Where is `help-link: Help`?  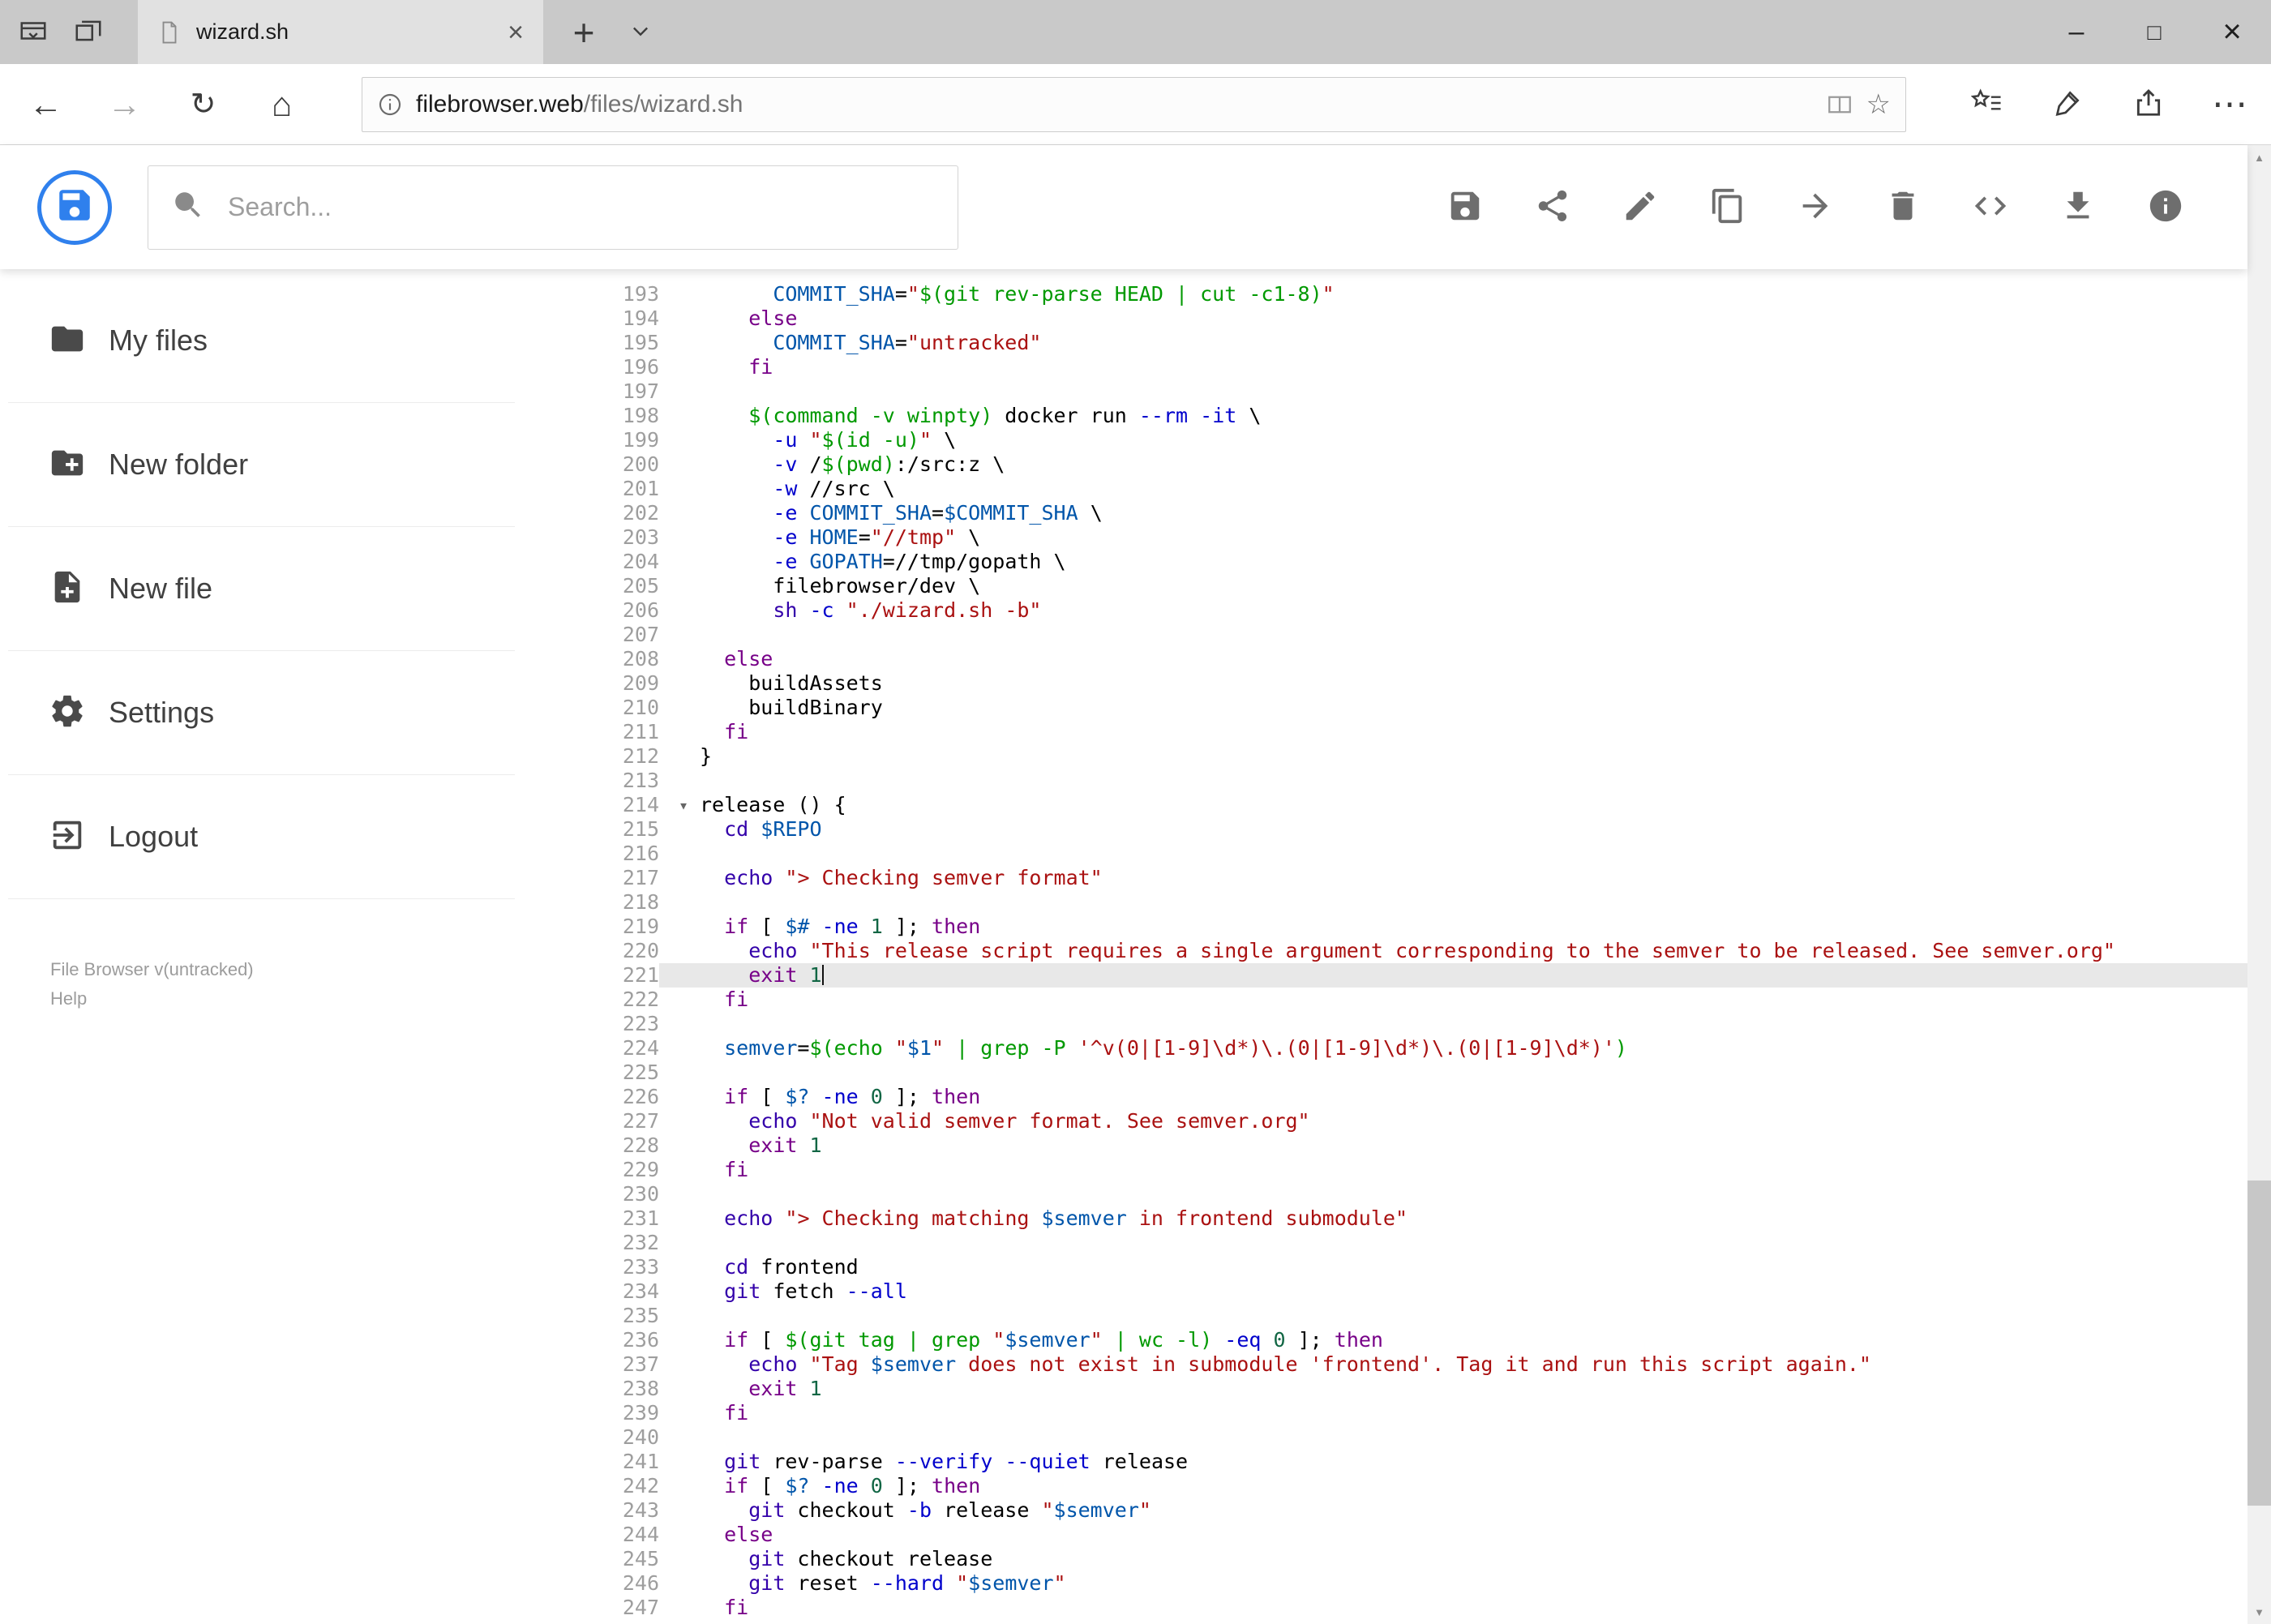 help-link: Help is located at coordinates (152, 998).